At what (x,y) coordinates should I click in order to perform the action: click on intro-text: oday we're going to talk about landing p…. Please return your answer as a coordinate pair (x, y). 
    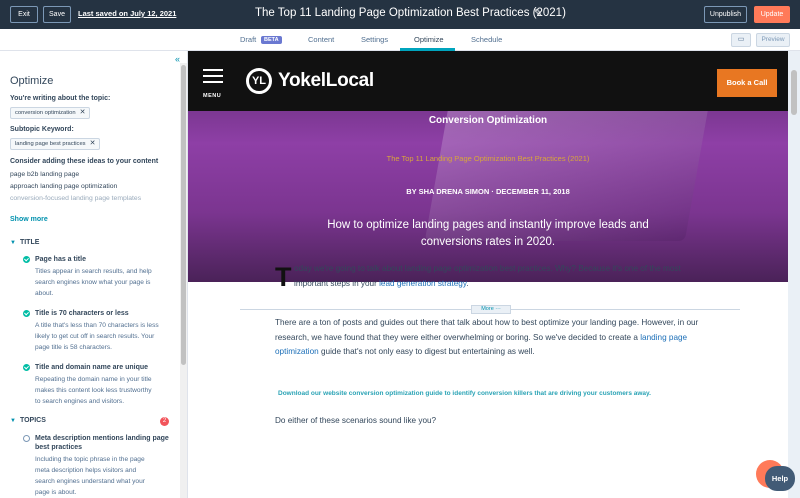
    Looking at the image, I should click on (487, 276).